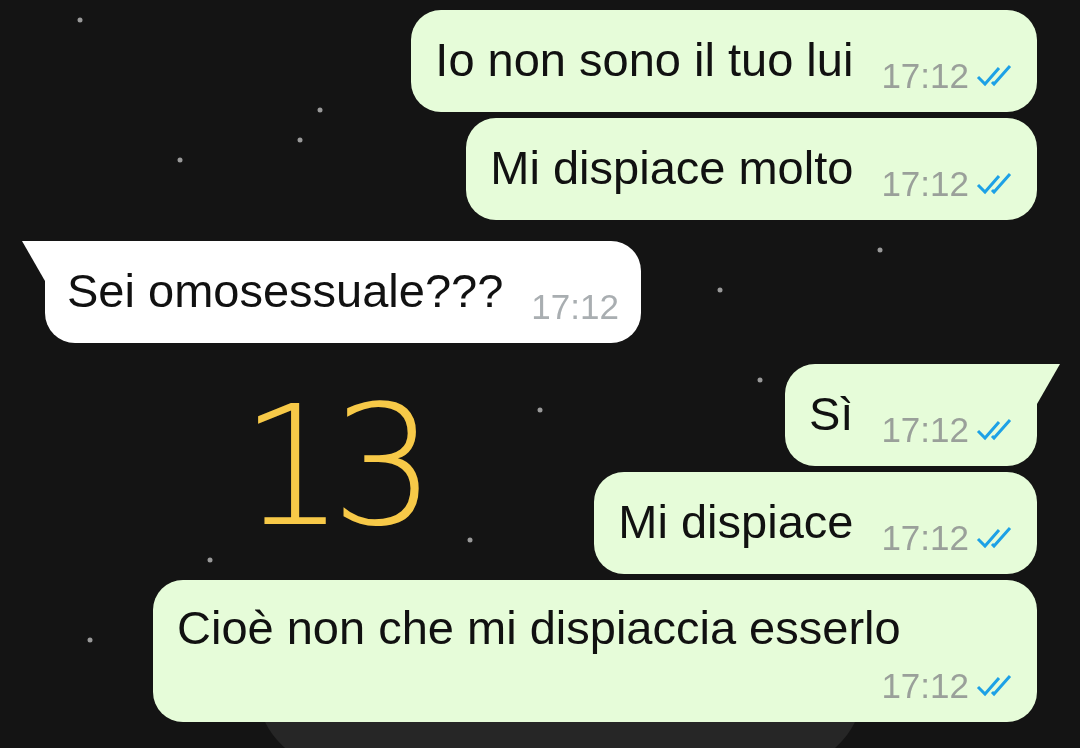 The image size is (1080, 748). Describe the element at coordinates (644, 60) in the screenshot. I see `message-text: Io non sono il tuo lui` at that location.